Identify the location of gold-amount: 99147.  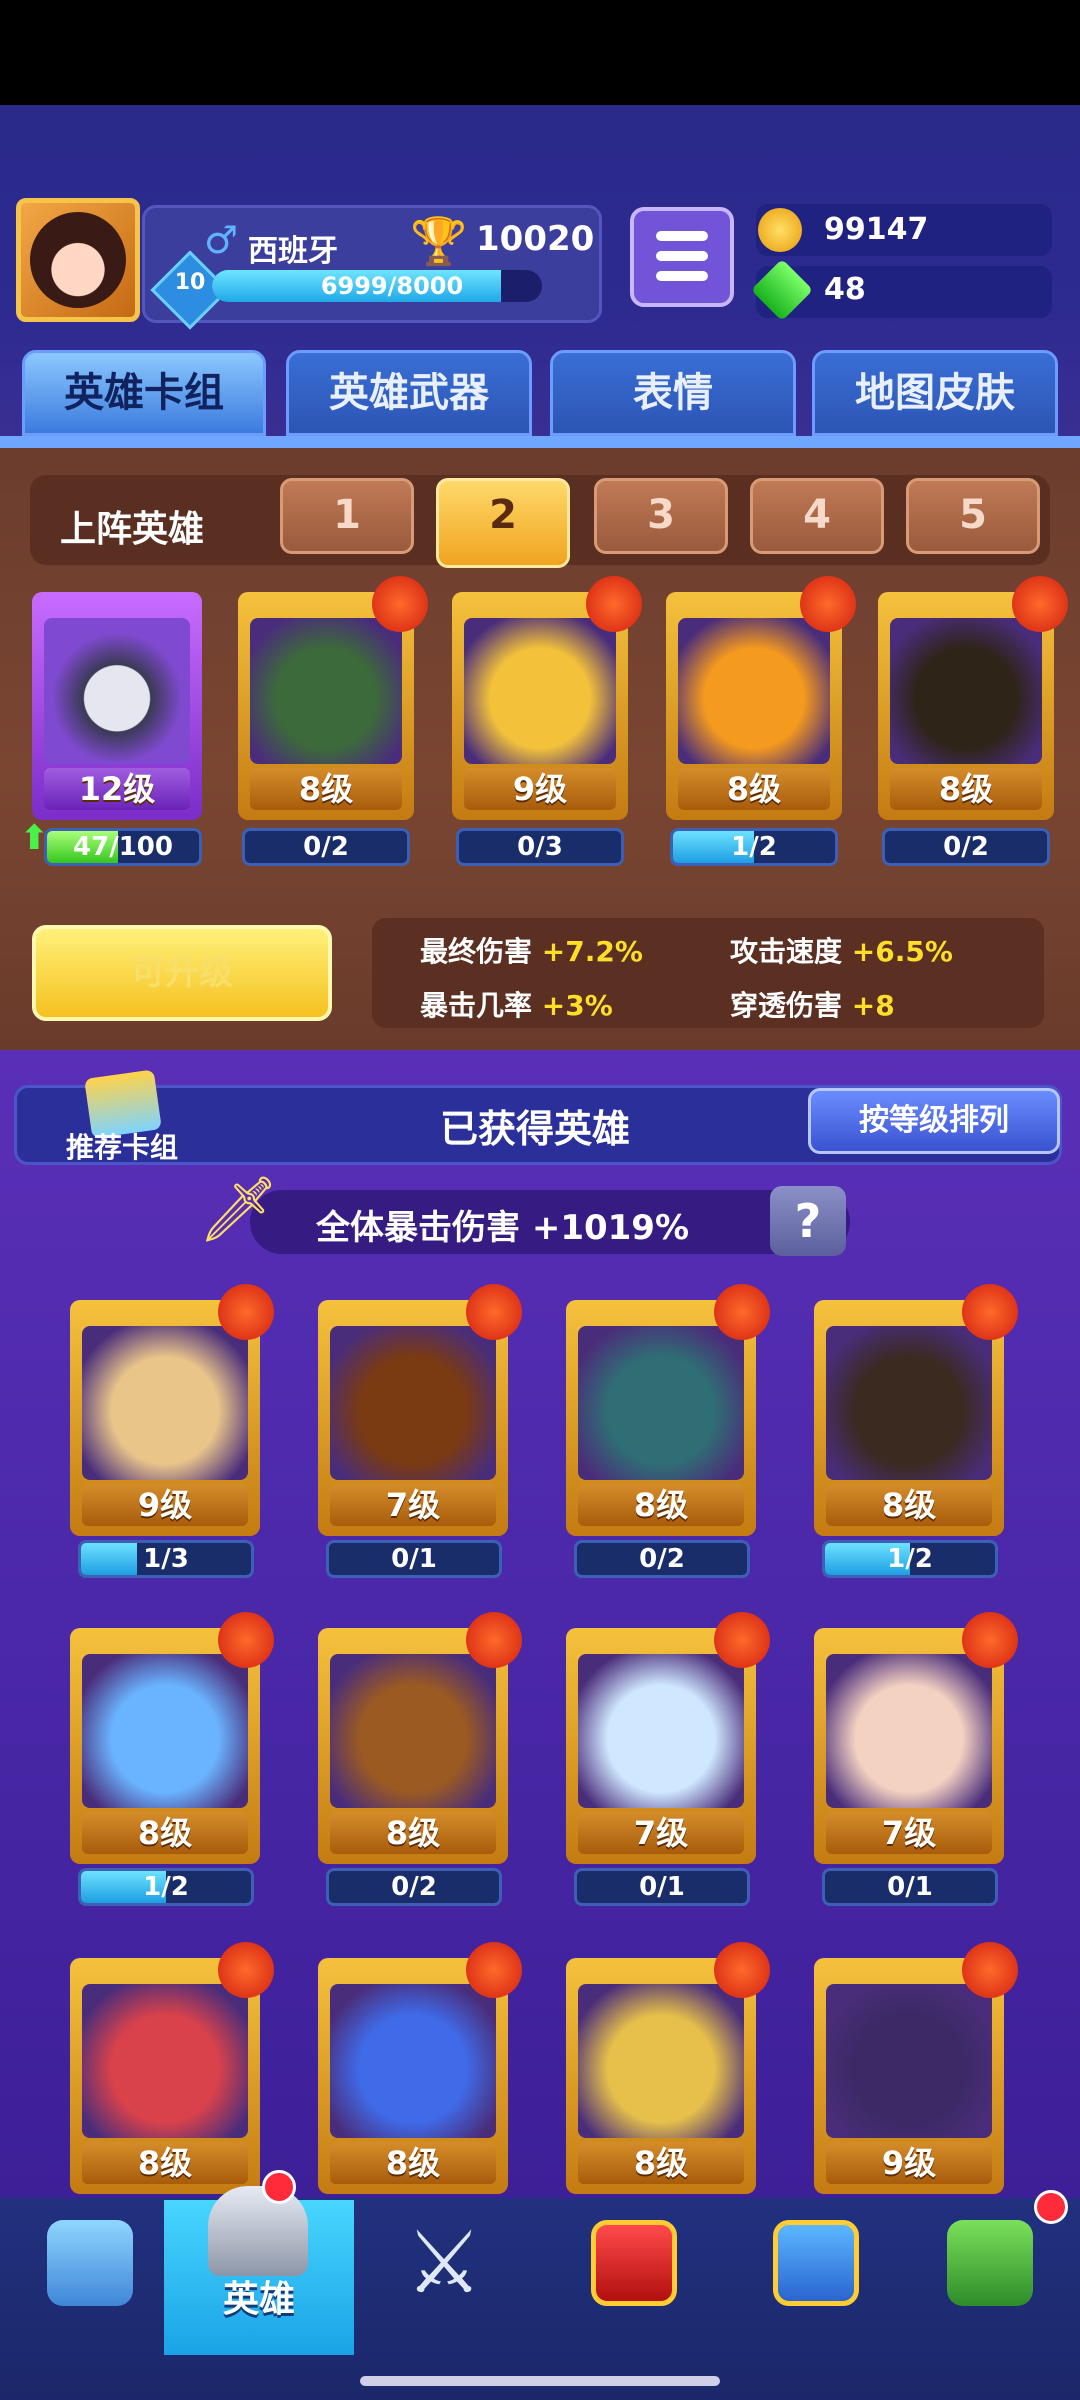
(876, 229).